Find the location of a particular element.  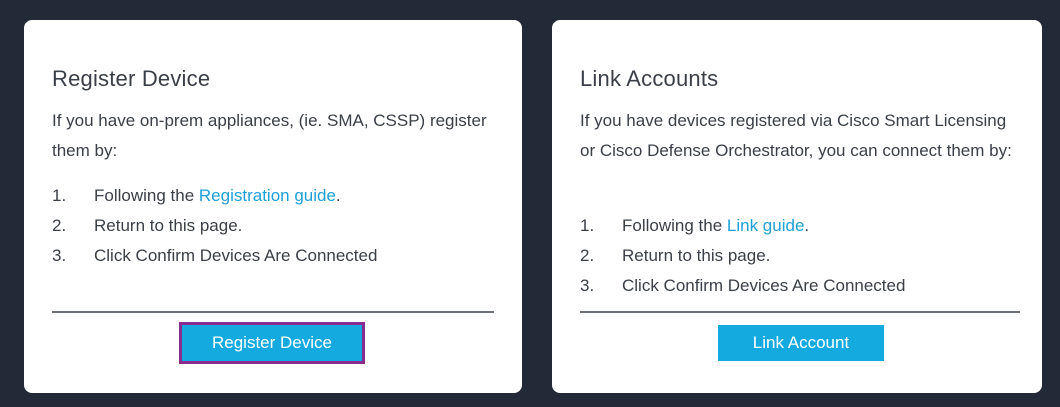

link-accounts-title: Link Accounts is located at coordinates (649, 78).